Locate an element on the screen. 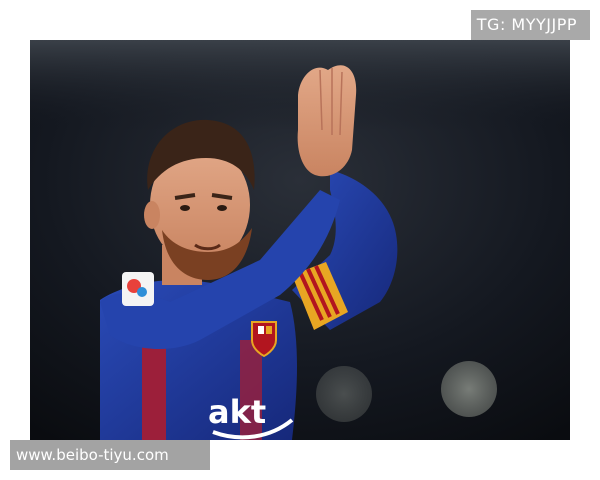 Image resolution: width=600 pixels, height=480 pixels. watermark-top: TG: MYYJJPP is located at coordinates (530, 25).